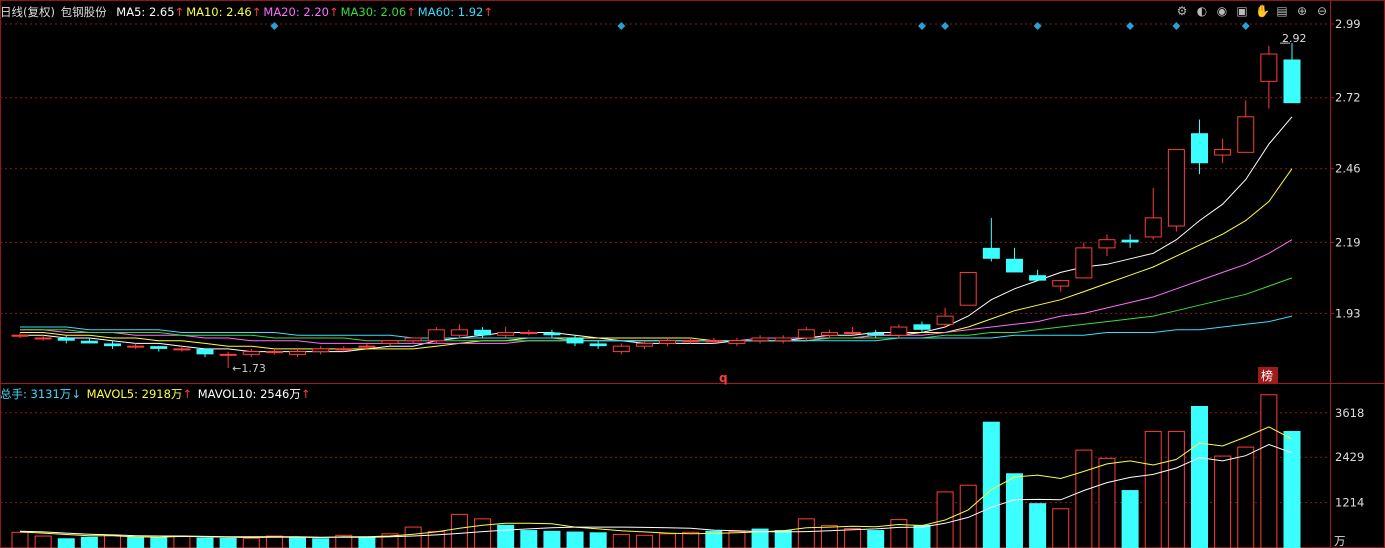  I want to click on price-tick-label: 2.99, so click(1348, 24).